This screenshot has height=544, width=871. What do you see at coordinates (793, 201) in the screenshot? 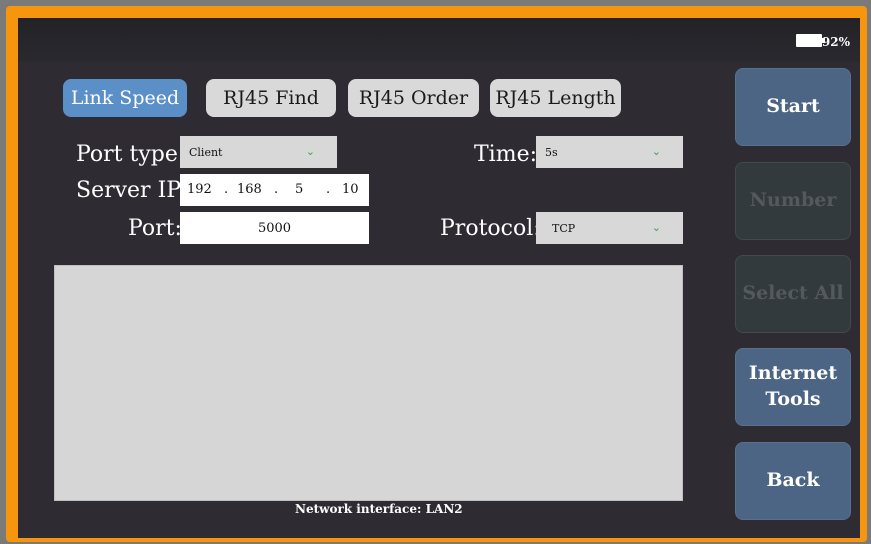
I see `number-button: Number` at bounding box center [793, 201].